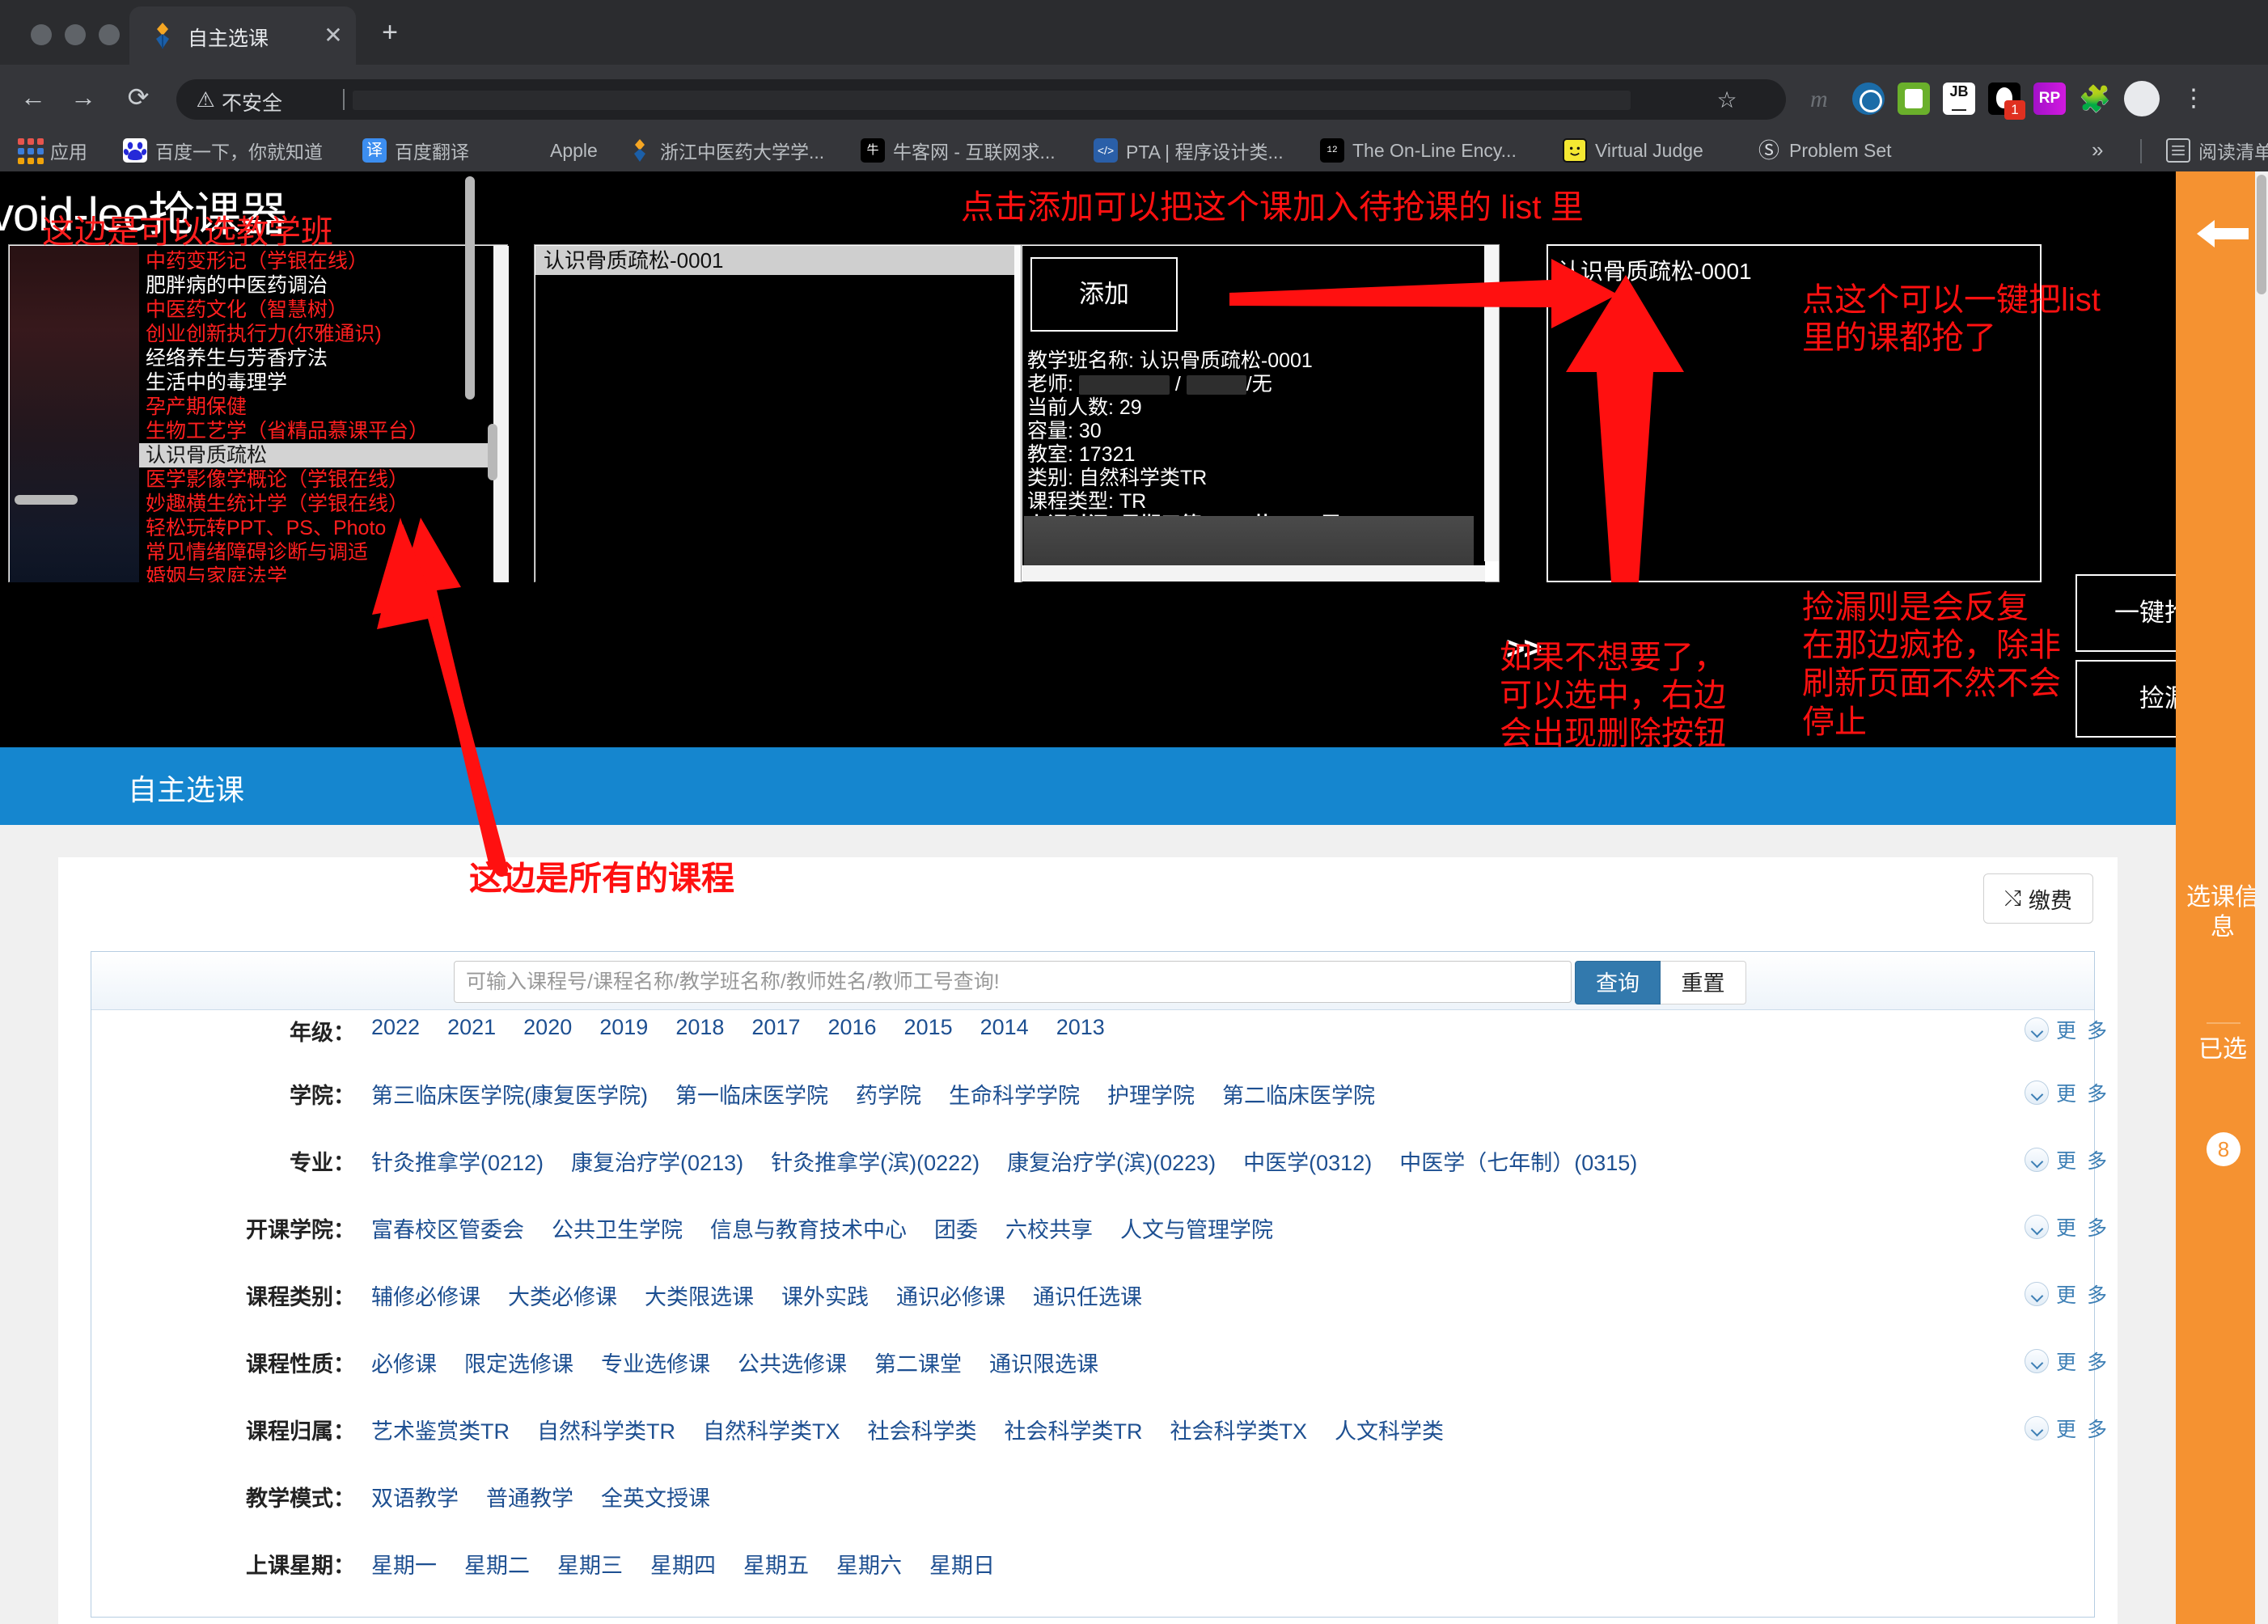 The width and height of the screenshot is (2268, 1624). I want to click on selected-count-badge: 8, so click(2223, 1149).